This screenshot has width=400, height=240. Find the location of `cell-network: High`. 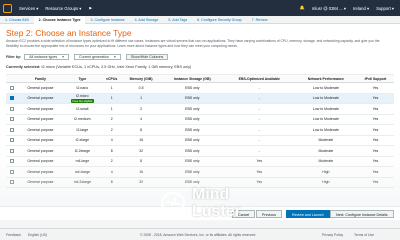

cell-network: High is located at coordinates (325, 172).